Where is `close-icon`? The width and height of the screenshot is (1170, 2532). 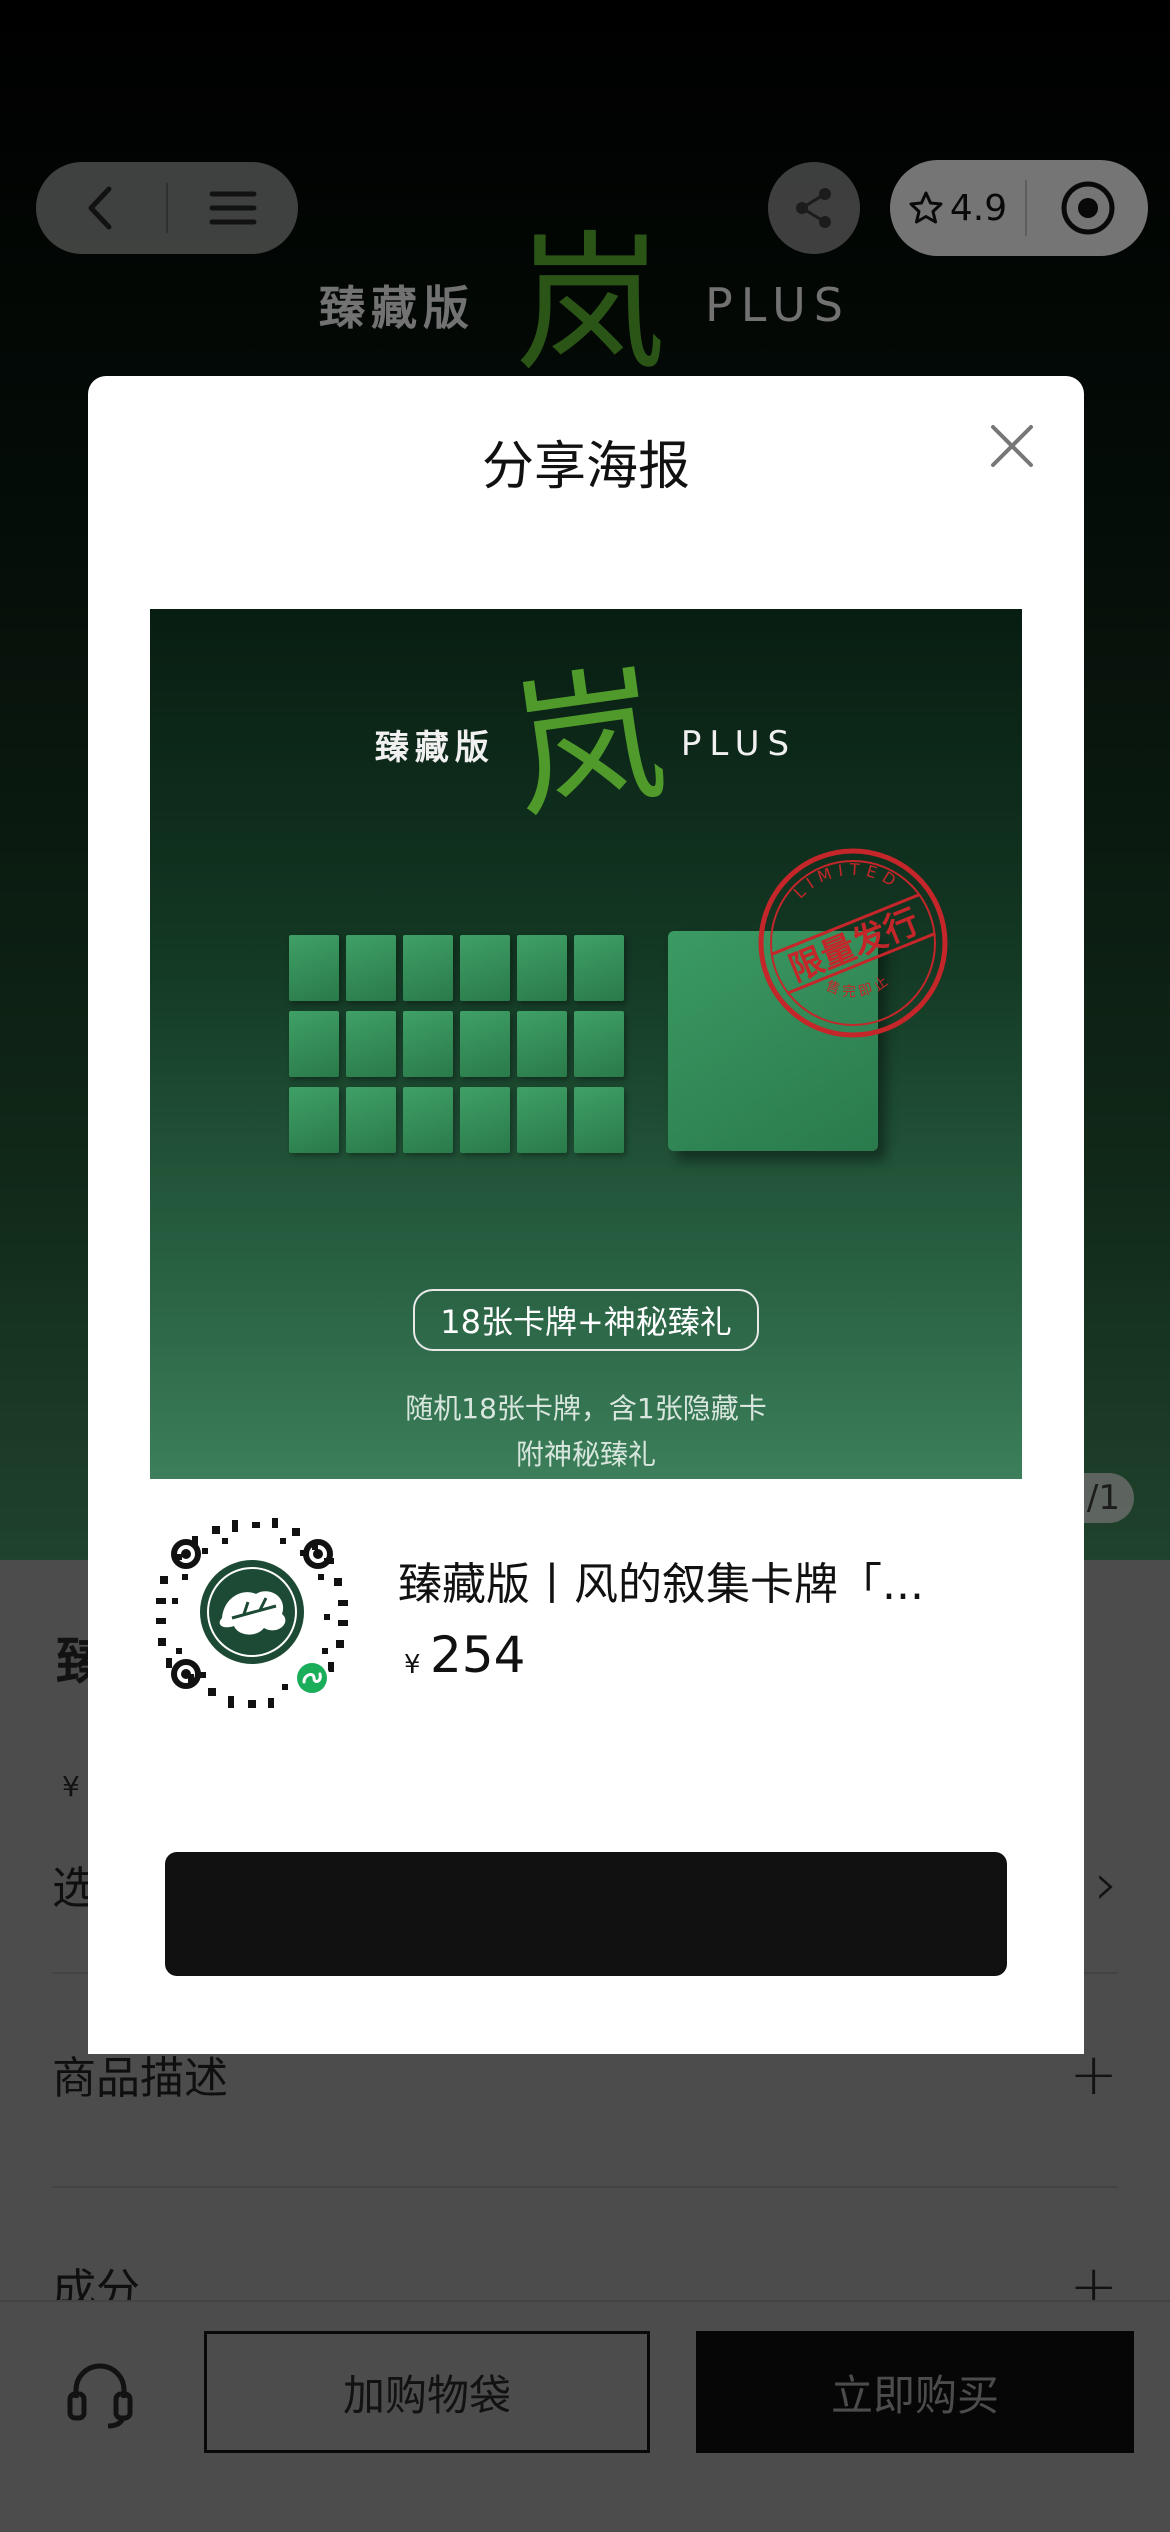
close-icon is located at coordinates (1012, 446).